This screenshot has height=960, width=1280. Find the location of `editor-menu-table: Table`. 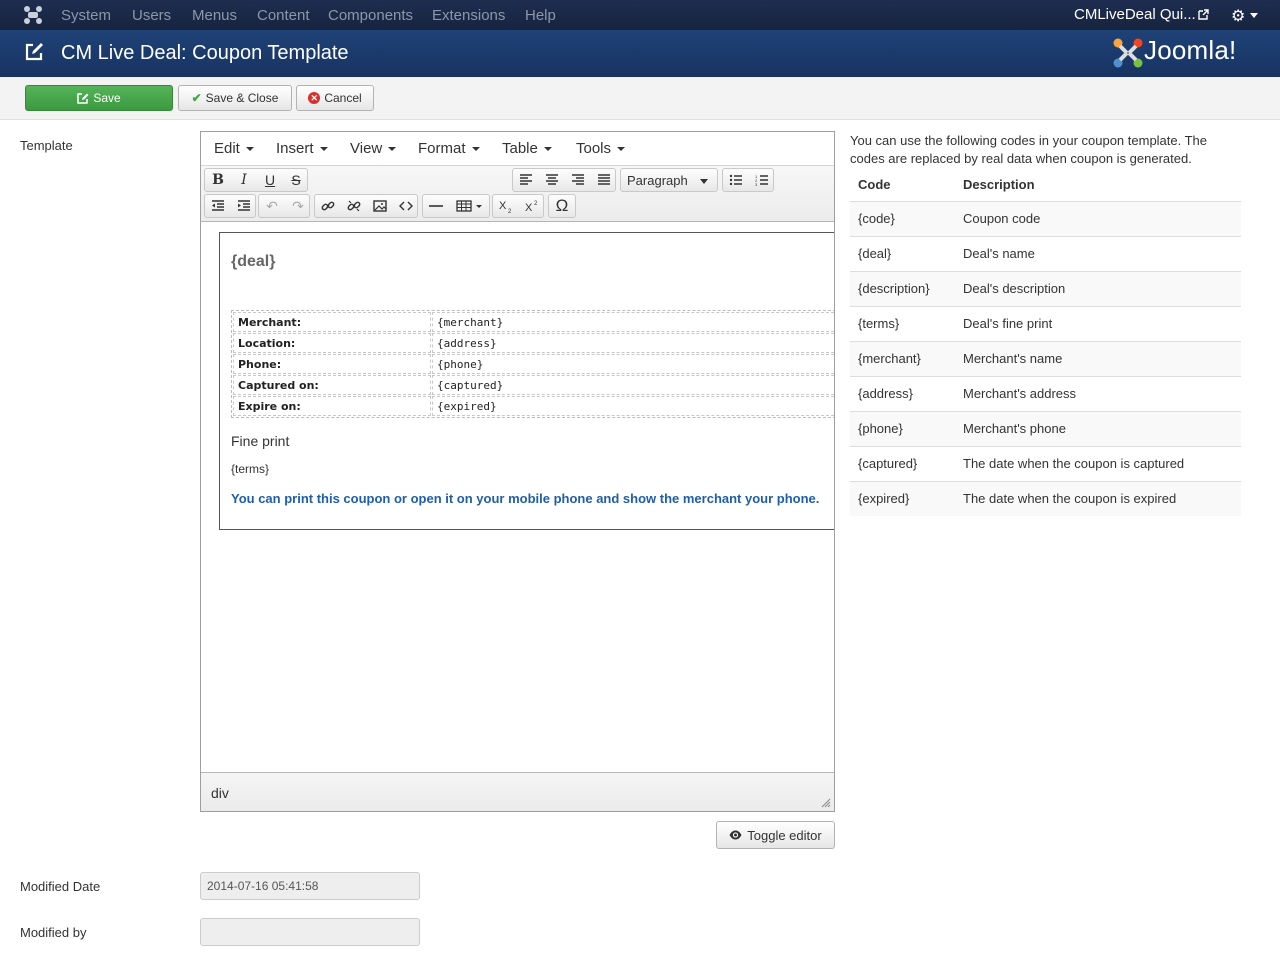

editor-menu-table: Table is located at coordinates (527, 148).